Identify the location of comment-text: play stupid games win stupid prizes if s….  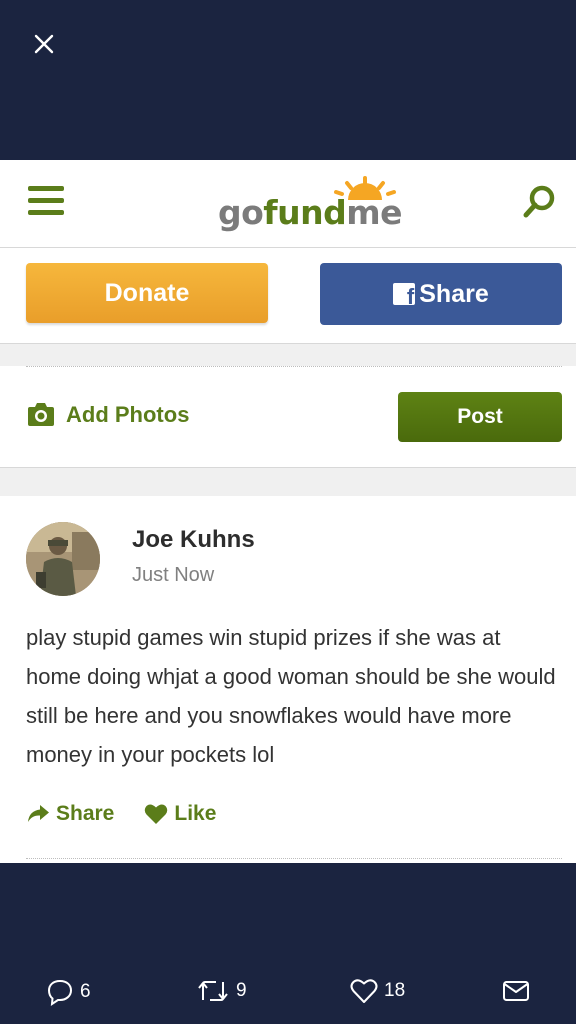
(291, 696).